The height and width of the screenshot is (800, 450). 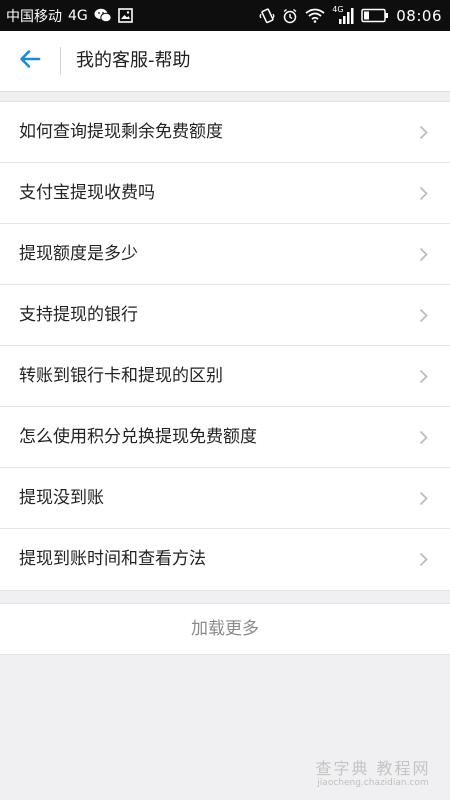 What do you see at coordinates (133, 60) in the screenshot?
I see `page-title: 我的客服-帮助` at bounding box center [133, 60].